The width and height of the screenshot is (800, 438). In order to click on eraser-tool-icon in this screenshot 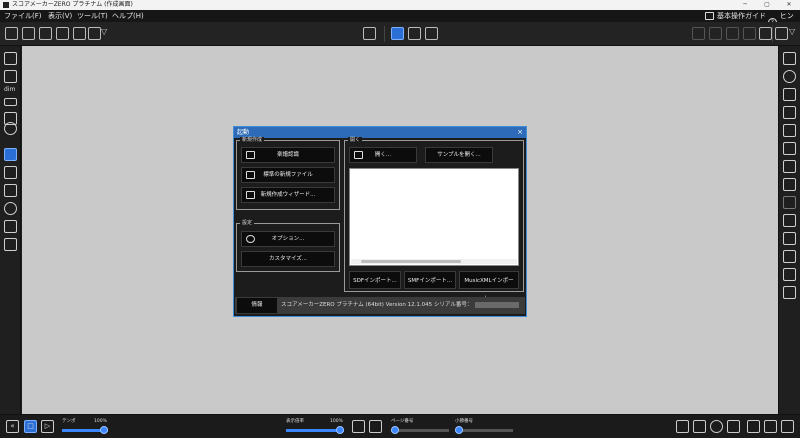, I will do `click(10, 172)`.